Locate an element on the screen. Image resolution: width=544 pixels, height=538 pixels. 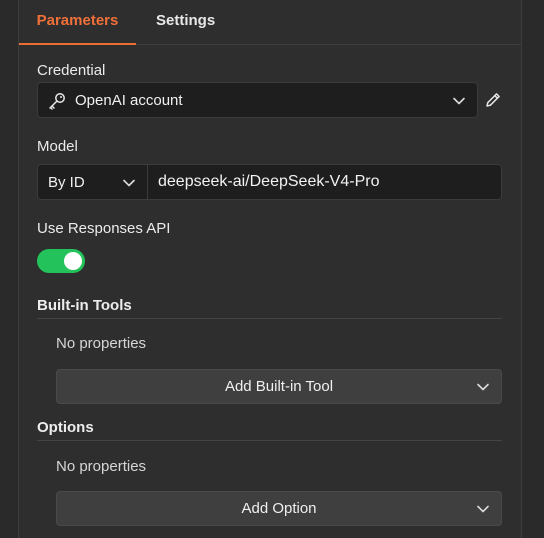
toggle-knob is located at coordinates (73, 261).